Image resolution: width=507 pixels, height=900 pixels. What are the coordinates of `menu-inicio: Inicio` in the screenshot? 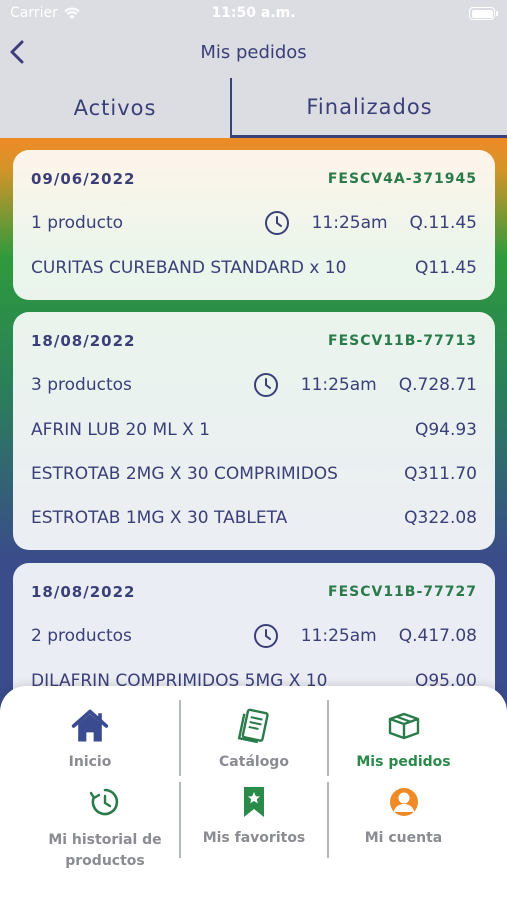 It's located at (90, 738).